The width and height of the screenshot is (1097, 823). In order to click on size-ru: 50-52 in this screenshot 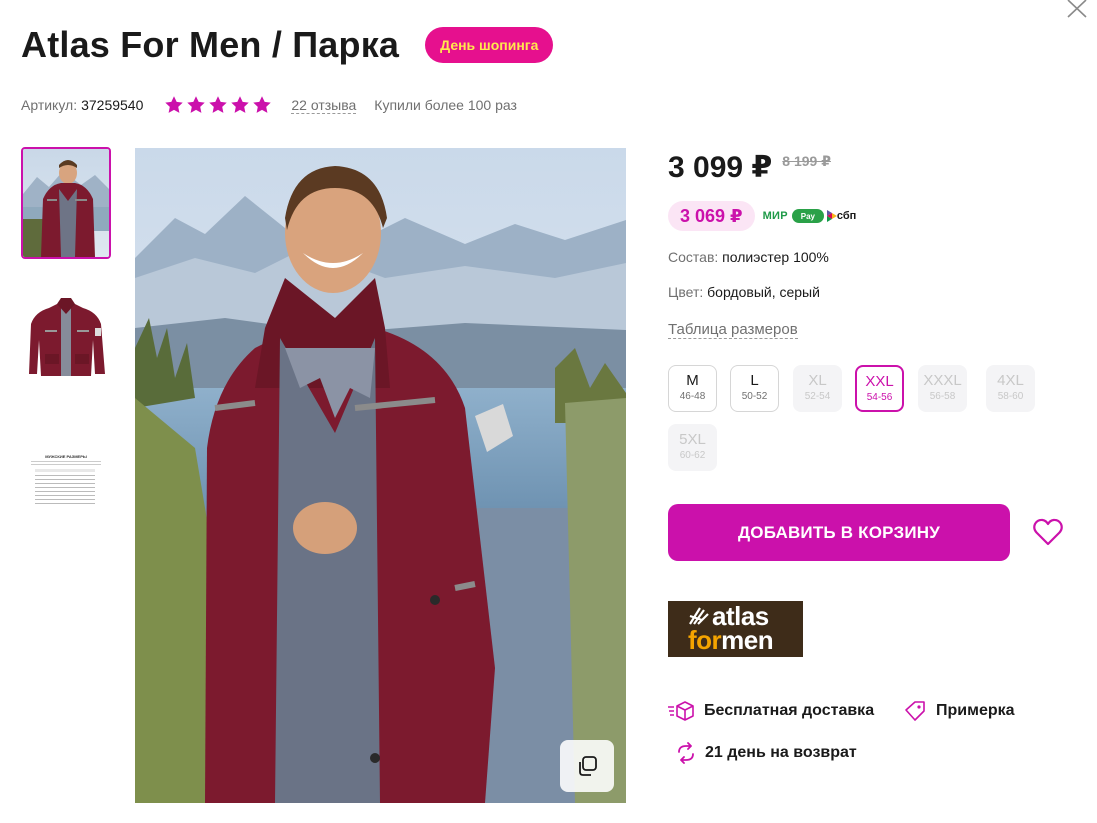, I will do `click(754, 396)`.